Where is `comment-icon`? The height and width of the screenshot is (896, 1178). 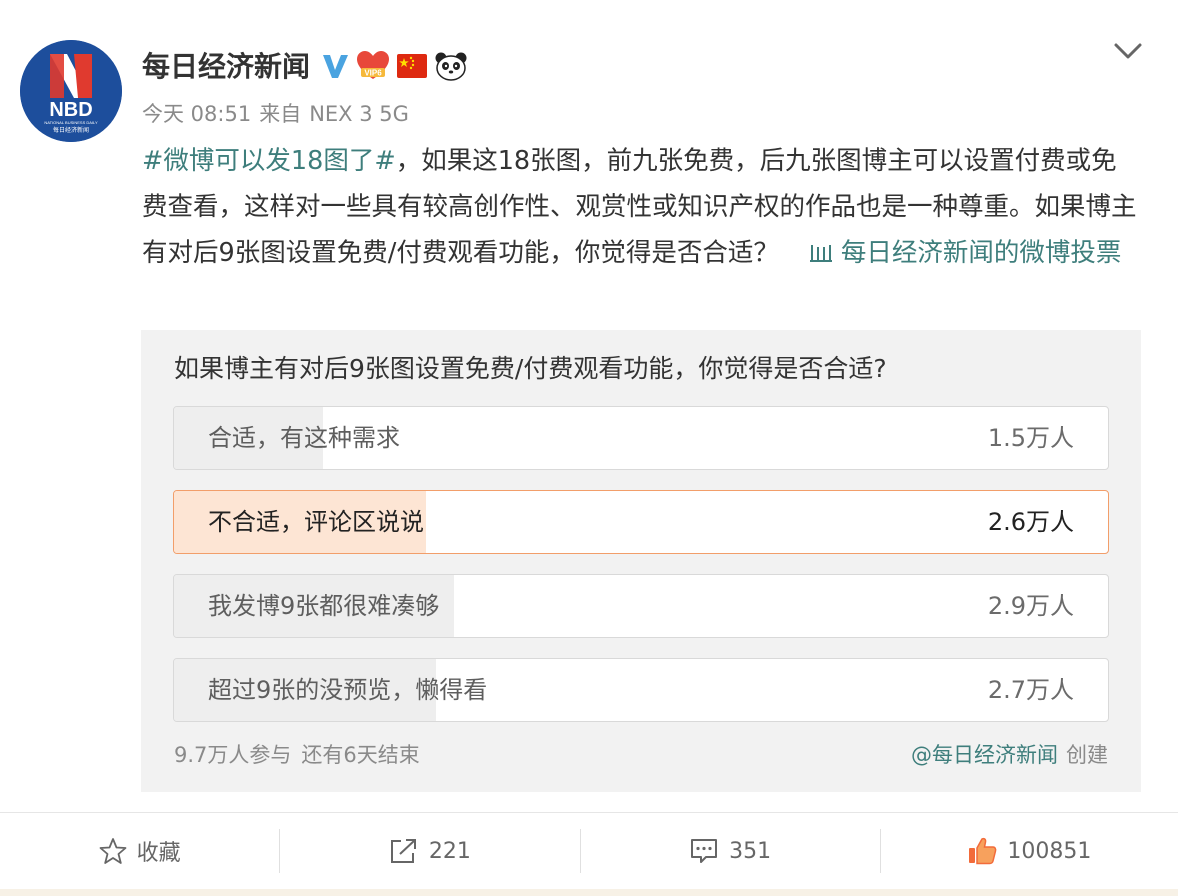 comment-icon is located at coordinates (704, 851).